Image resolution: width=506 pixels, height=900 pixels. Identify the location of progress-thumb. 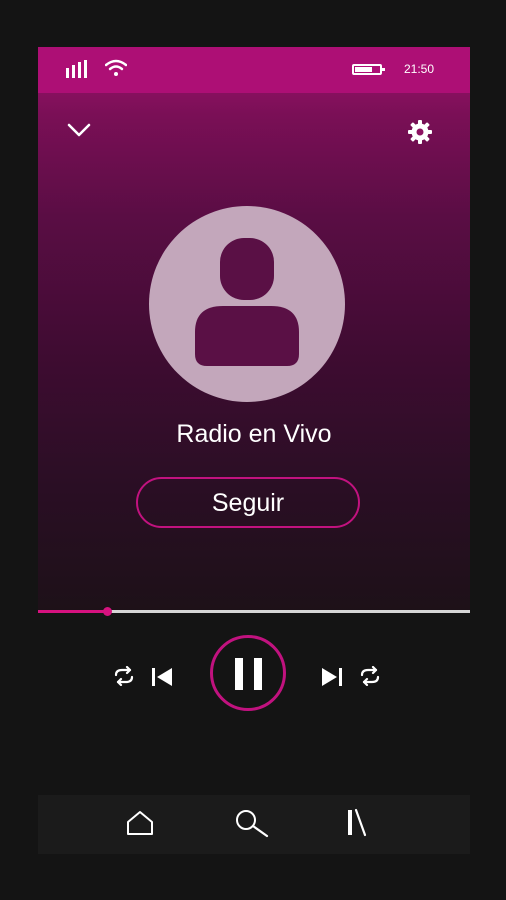
(108, 611).